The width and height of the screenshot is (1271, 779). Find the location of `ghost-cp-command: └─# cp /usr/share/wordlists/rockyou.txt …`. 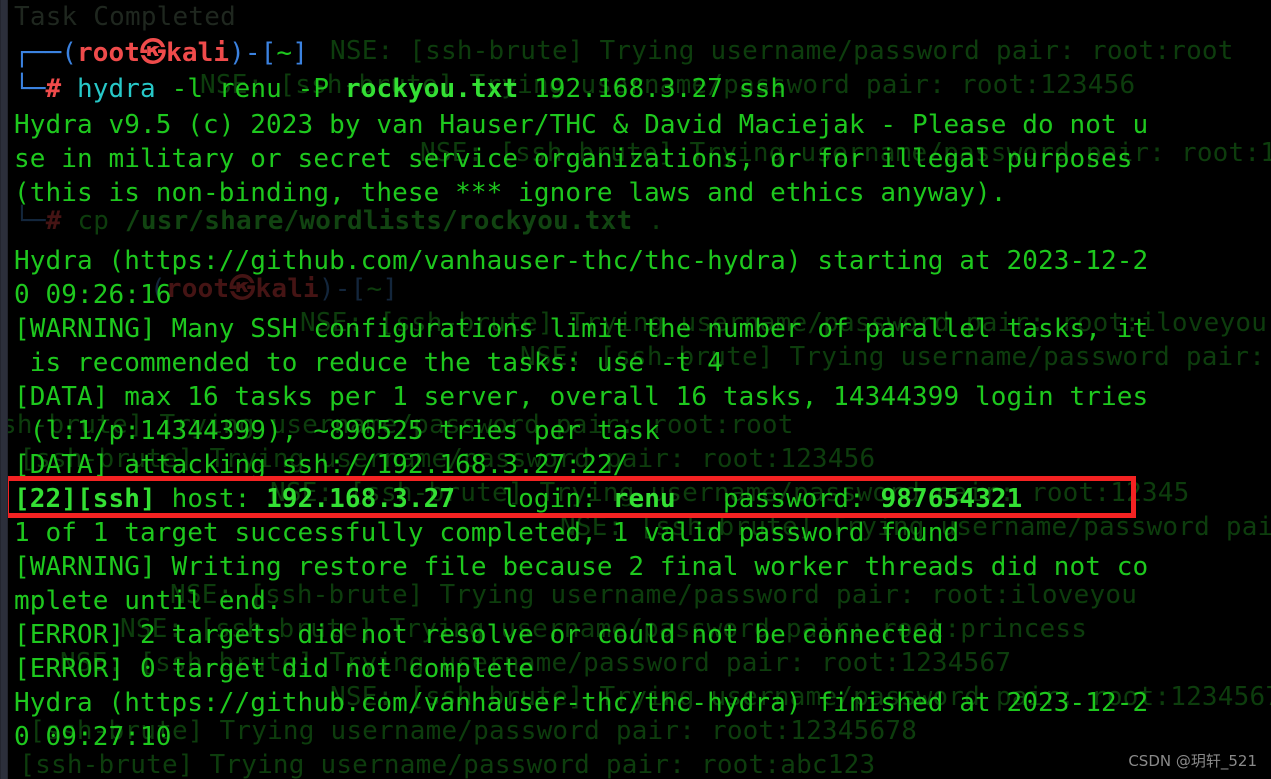

ghost-cp-command: └─# cp /usr/share/wordlists/rockyou.txt … is located at coordinates (339, 221).